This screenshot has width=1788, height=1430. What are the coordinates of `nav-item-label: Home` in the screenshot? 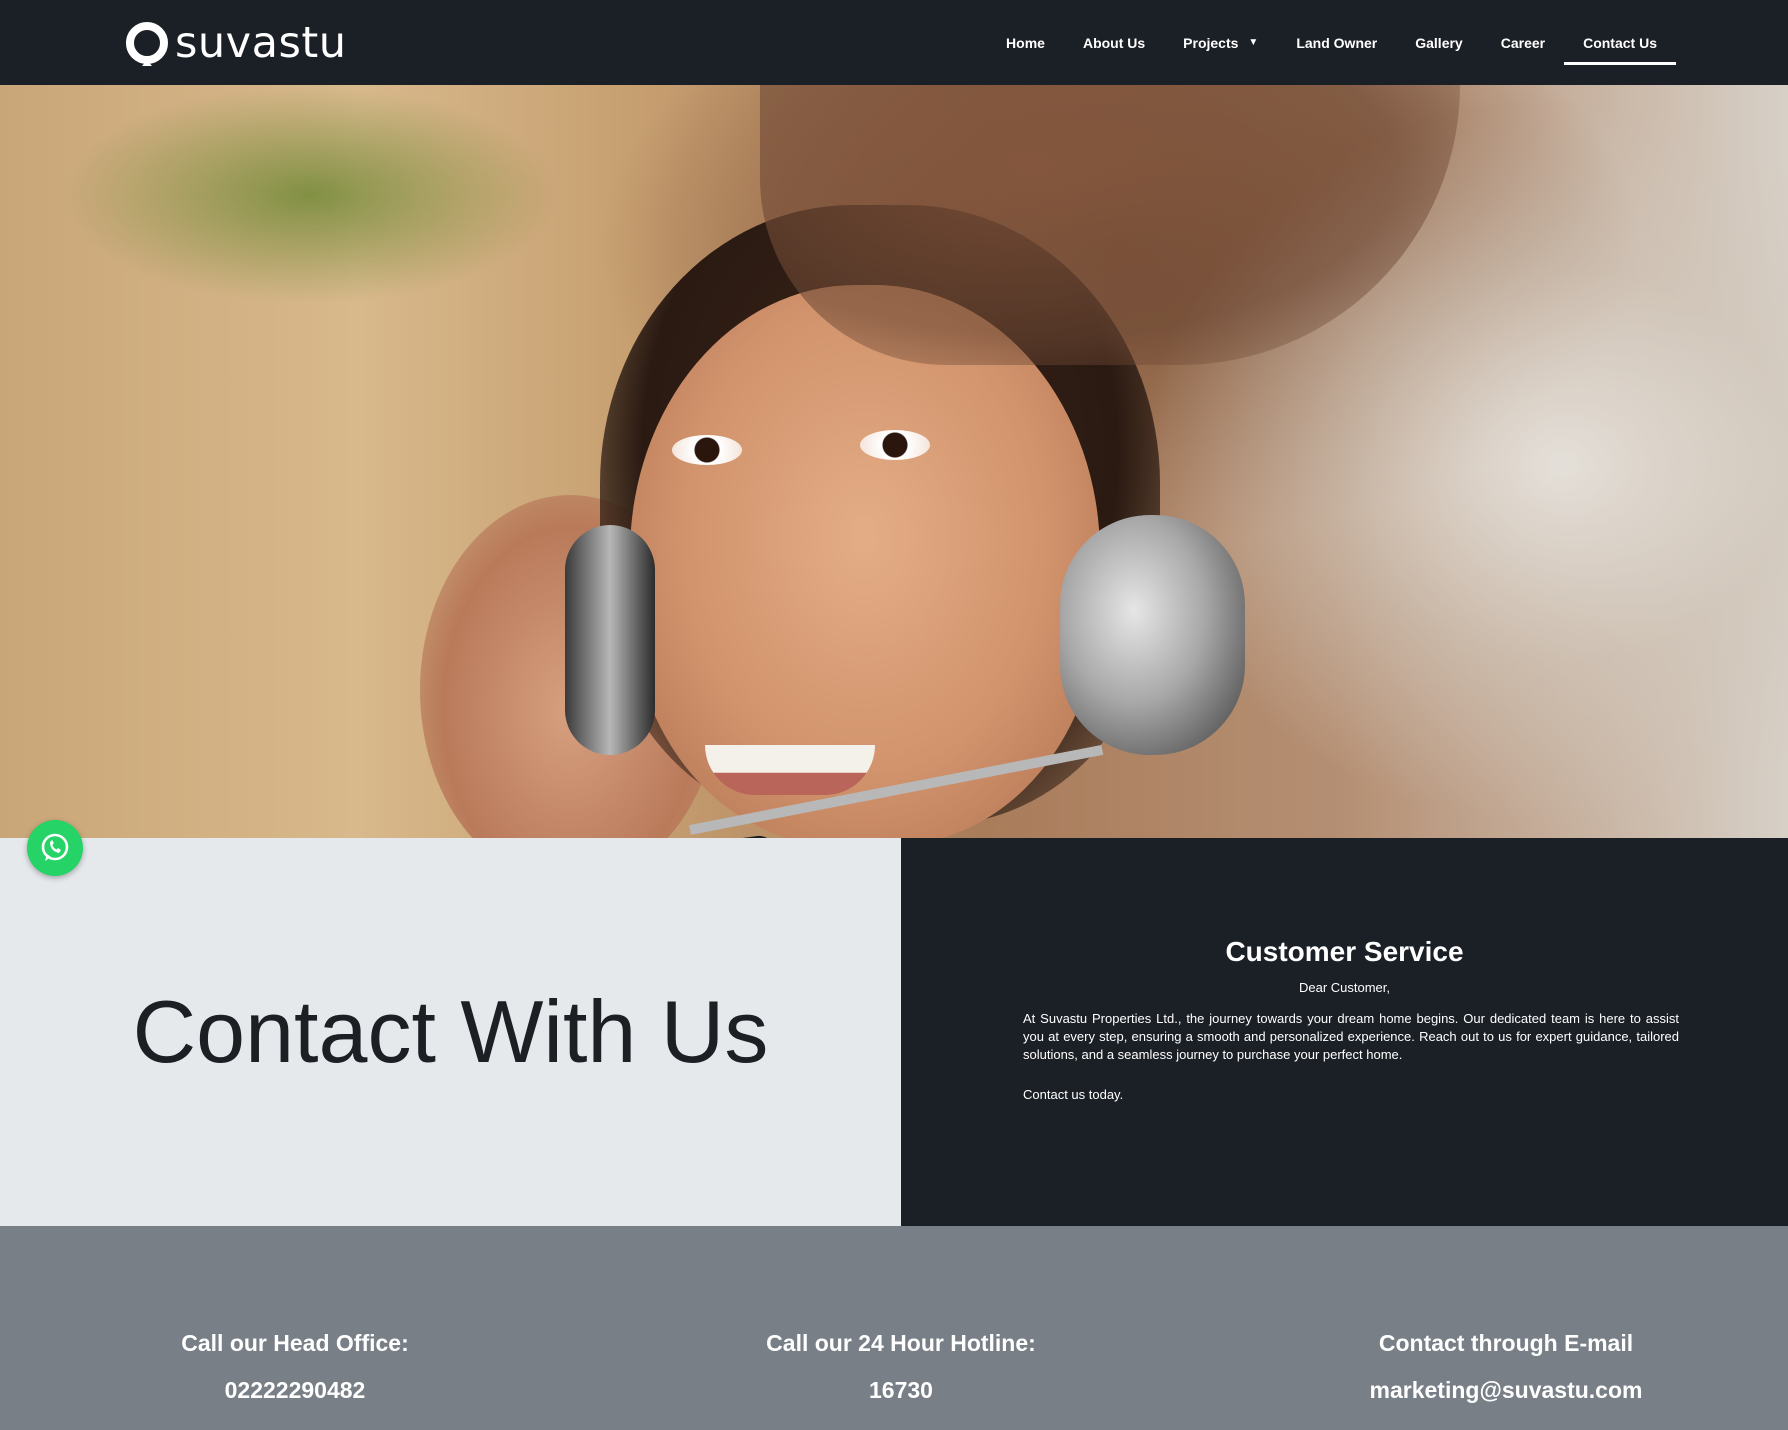 It's located at (1025, 42).